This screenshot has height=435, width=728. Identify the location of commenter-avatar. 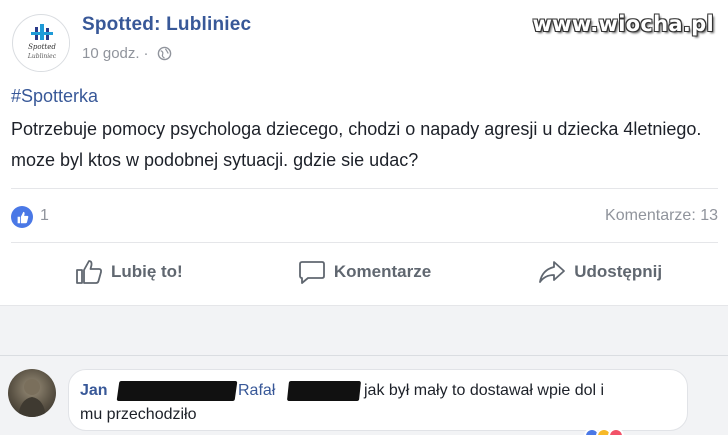
(32, 393).